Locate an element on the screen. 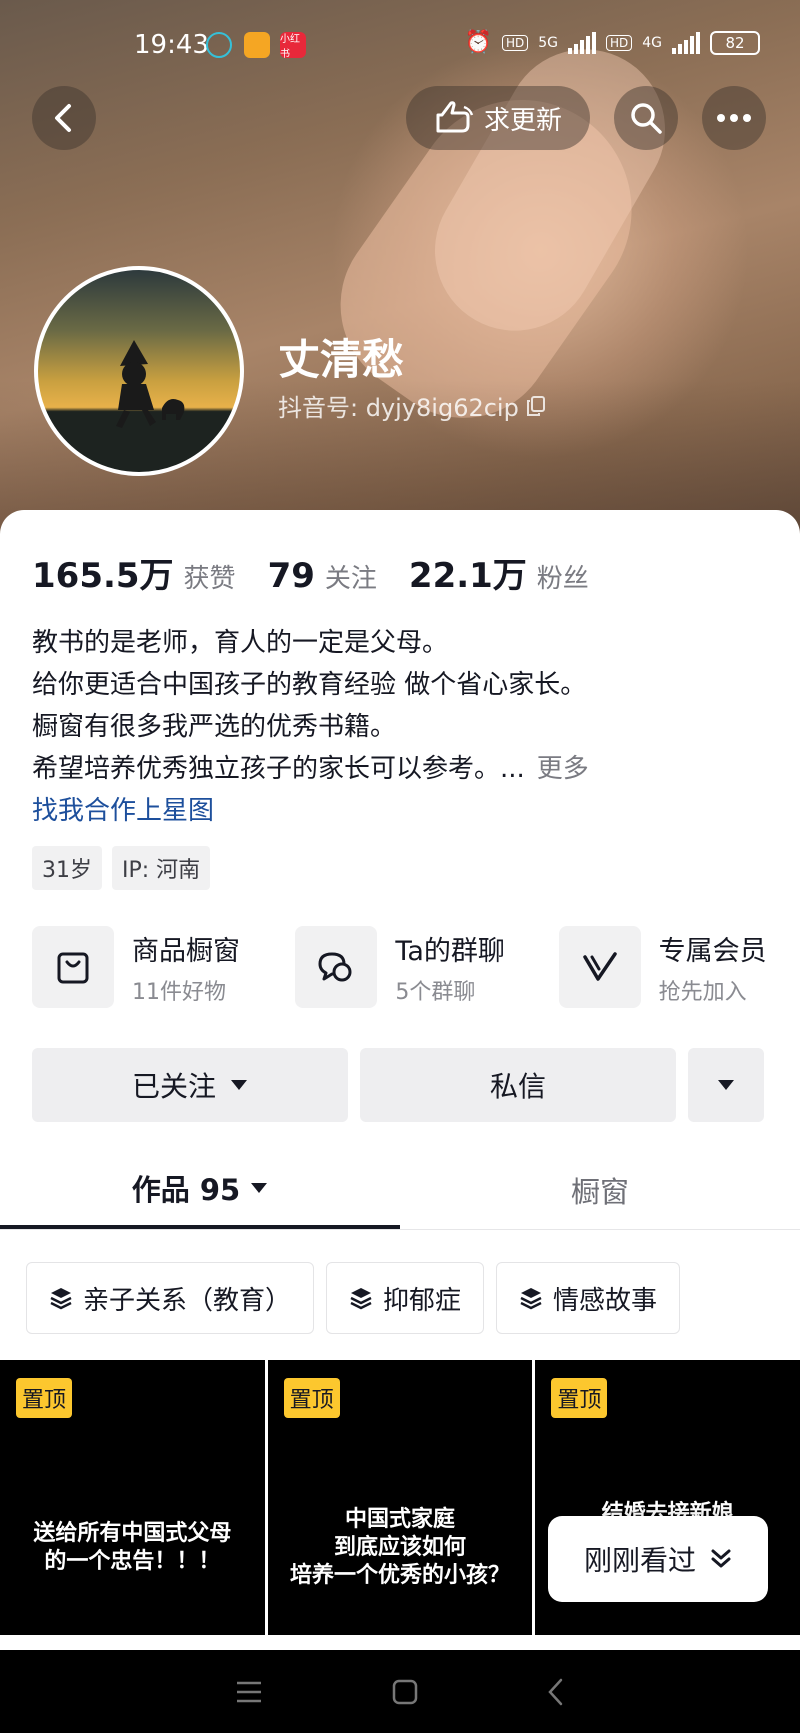 The image size is (800, 1733). video-cover-text: 送给所有中国式父母 的一个忠告！！！ is located at coordinates (132, 1547).